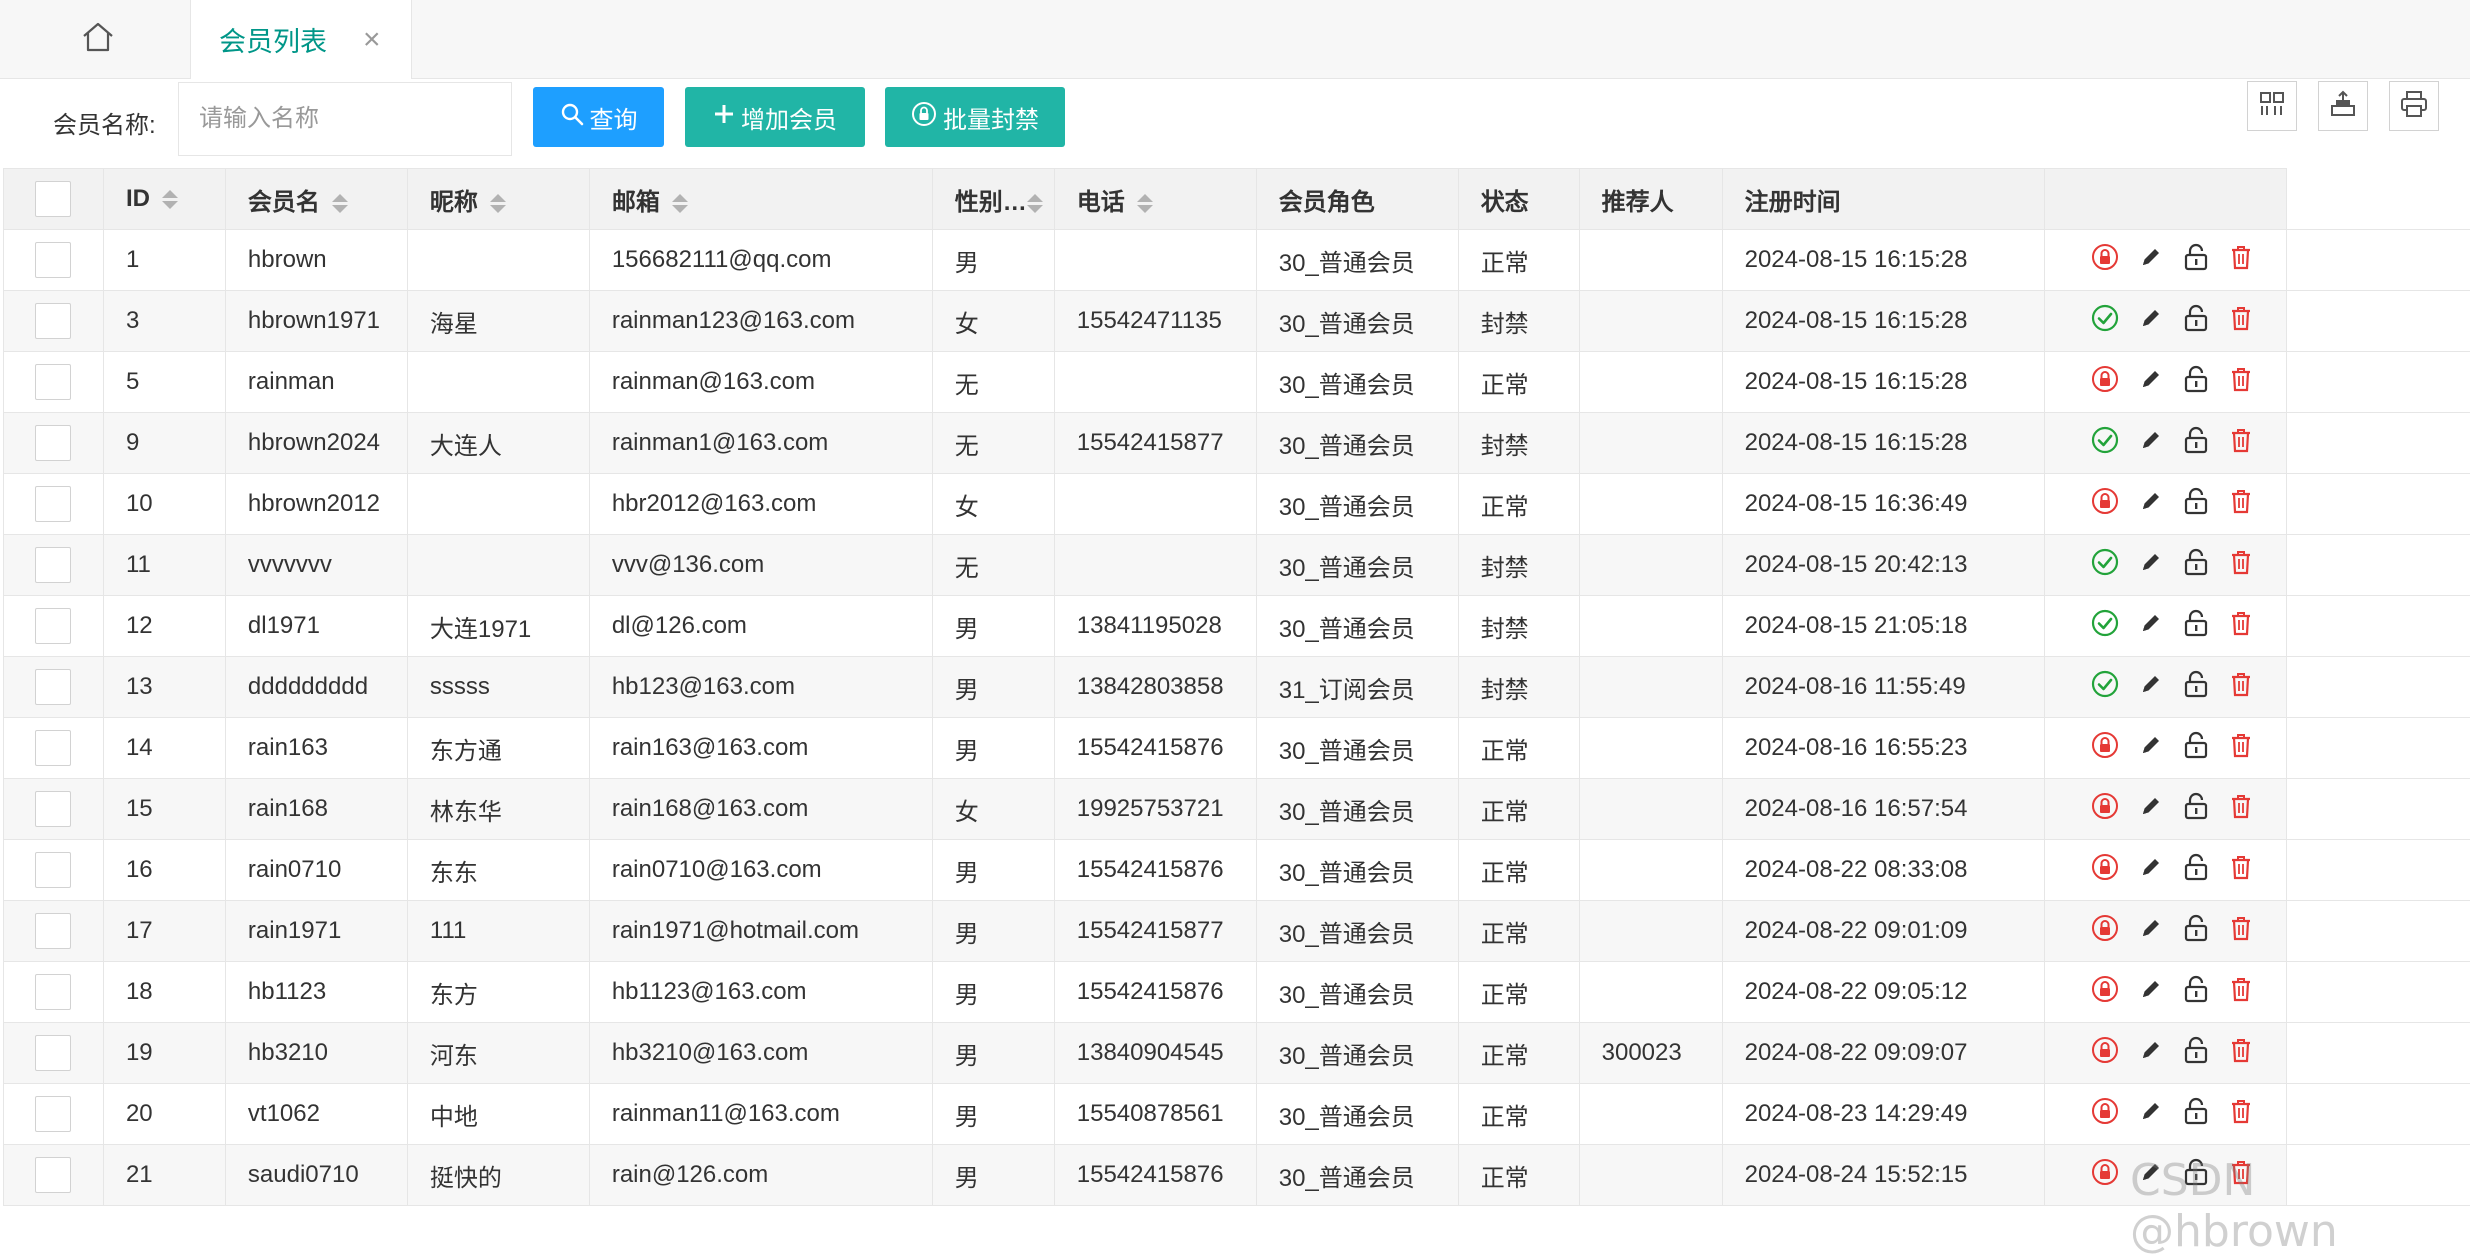 The image size is (2470, 1257). Describe the element at coordinates (775, 117) in the screenshot. I see `add-member-button: 增加会员` at that location.